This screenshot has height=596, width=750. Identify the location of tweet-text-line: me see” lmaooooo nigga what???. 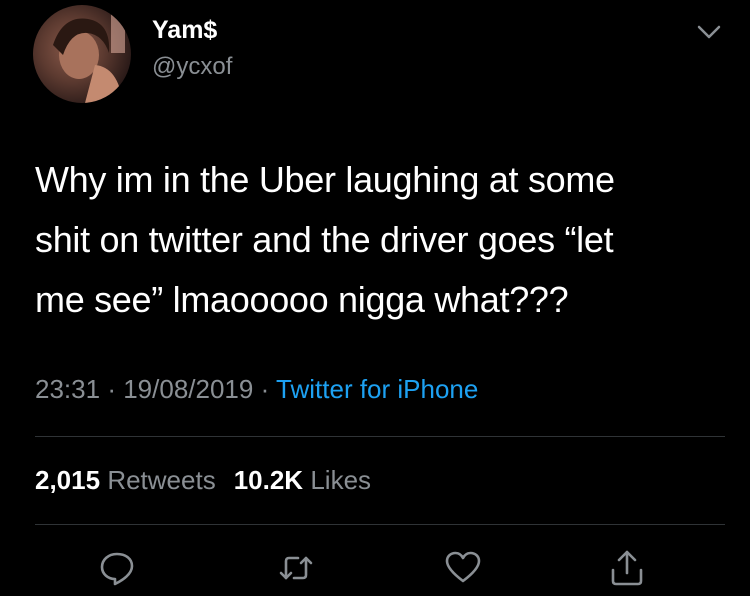
(302, 299).